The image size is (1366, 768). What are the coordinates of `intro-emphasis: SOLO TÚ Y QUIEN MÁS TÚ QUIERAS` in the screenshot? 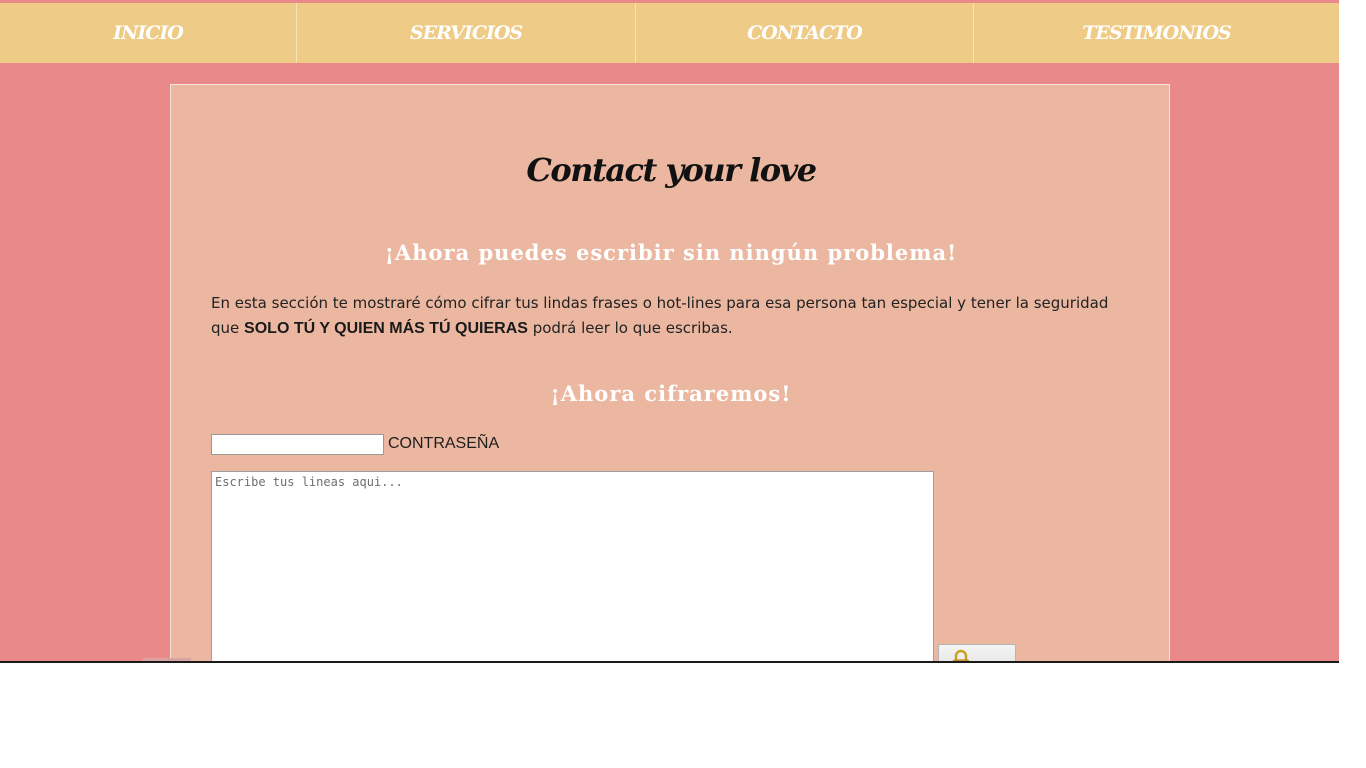 It's located at (386, 328).